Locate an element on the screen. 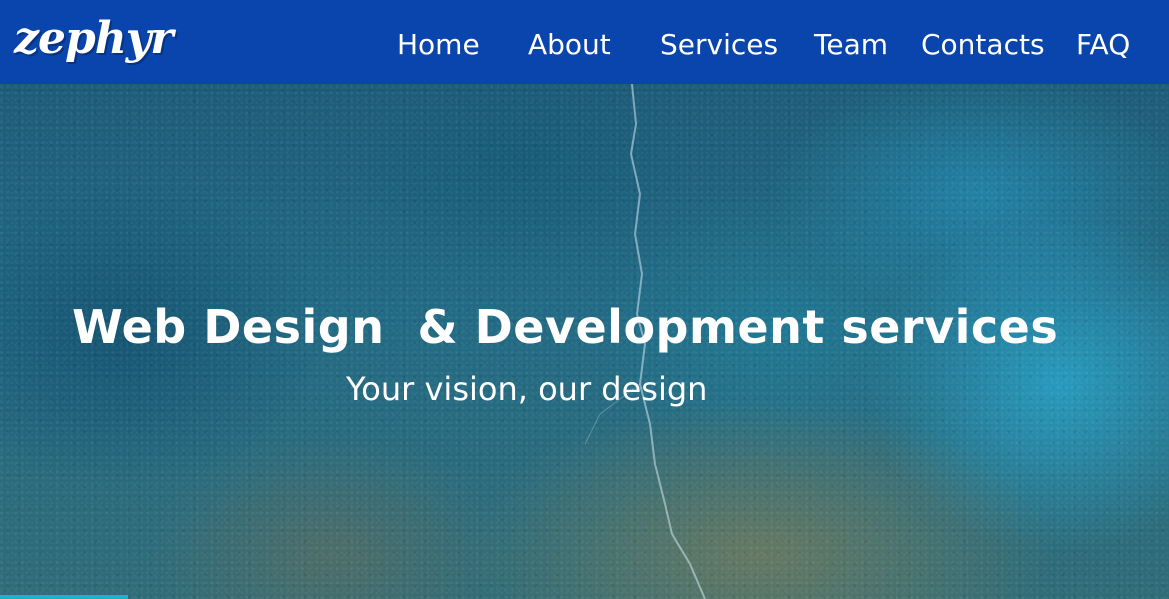 Image resolution: width=1169 pixels, height=599 pixels. nav-item-about: About is located at coordinates (569, 45).